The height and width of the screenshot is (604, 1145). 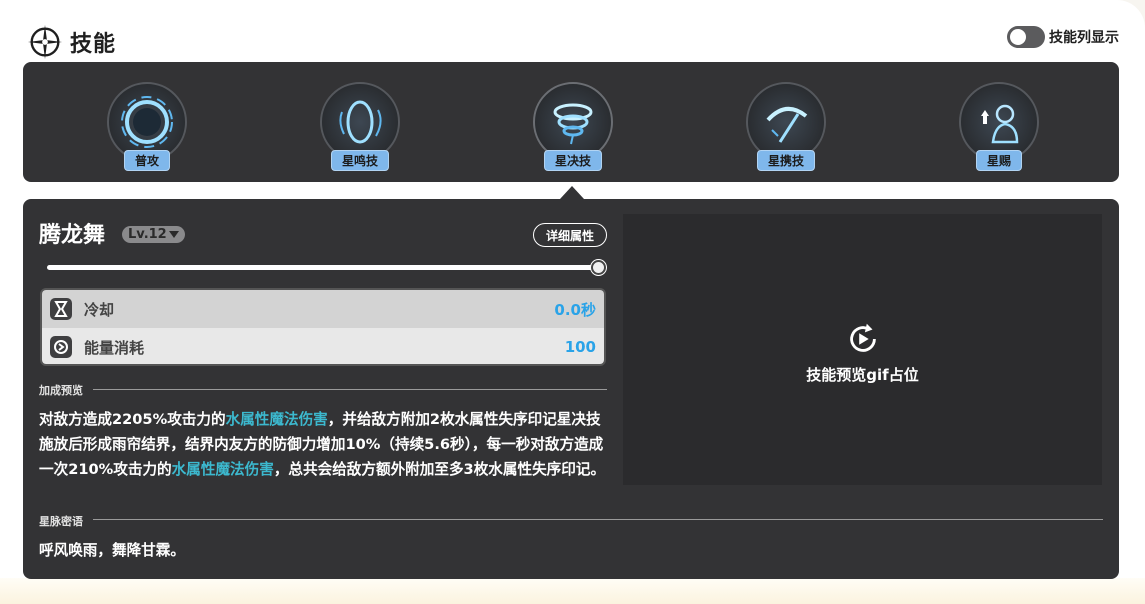 I want to click on skill-label: 星赐, so click(x=999, y=160).